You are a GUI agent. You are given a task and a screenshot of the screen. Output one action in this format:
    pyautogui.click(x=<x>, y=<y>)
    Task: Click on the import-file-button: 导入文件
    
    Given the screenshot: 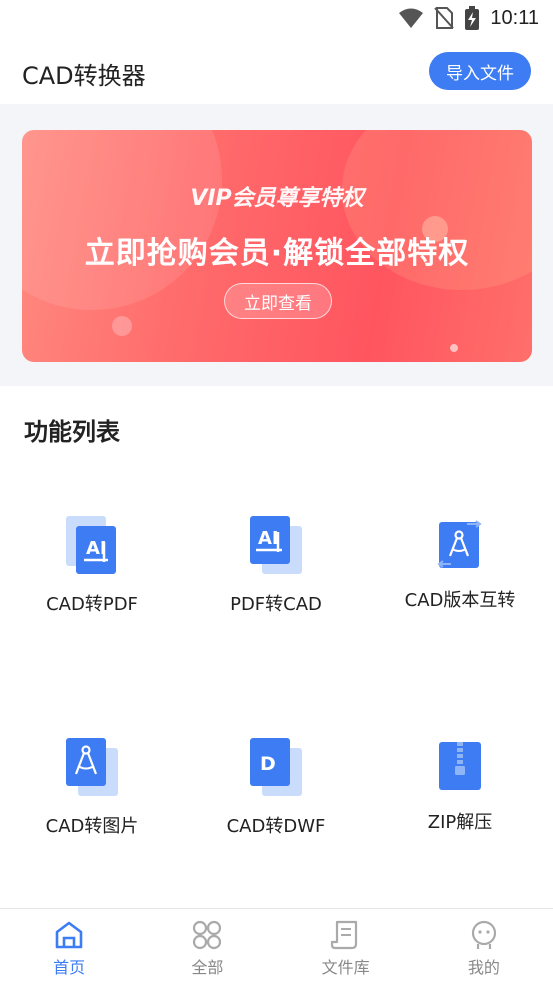 What is the action you would take?
    pyautogui.click(x=480, y=71)
    